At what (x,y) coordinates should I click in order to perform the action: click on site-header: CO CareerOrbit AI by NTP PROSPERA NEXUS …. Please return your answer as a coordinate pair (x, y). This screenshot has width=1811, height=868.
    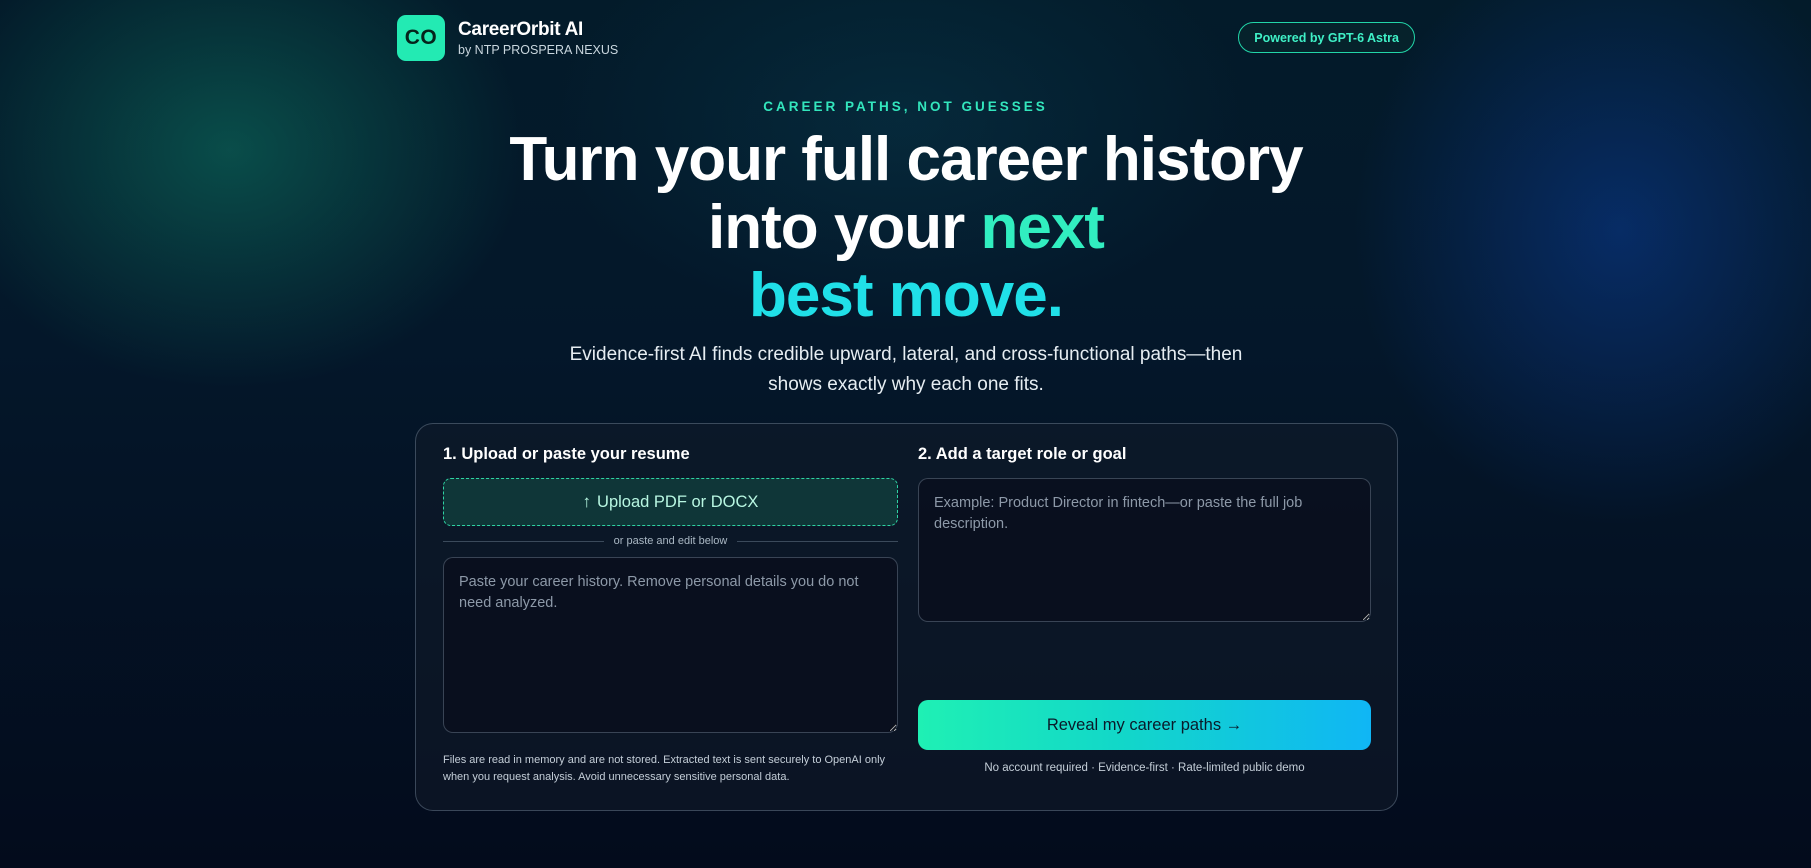
    Looking at the image, I should click on (906, 39).